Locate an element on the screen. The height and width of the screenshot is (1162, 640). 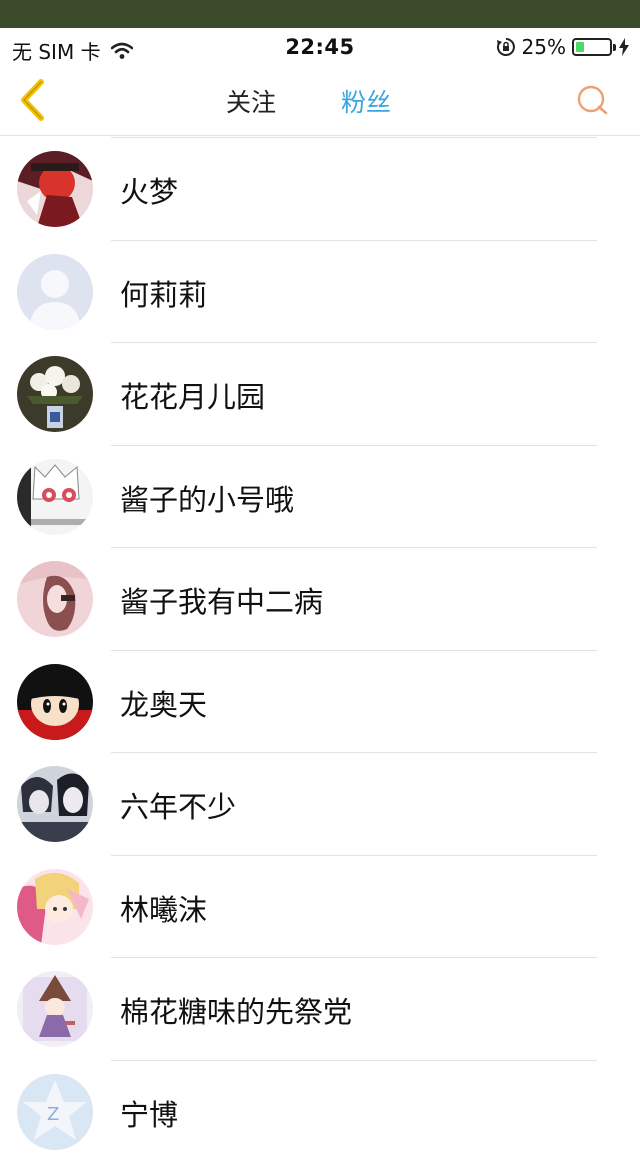
list-item: Z 宁博 is located at coordinates (320, 1111).